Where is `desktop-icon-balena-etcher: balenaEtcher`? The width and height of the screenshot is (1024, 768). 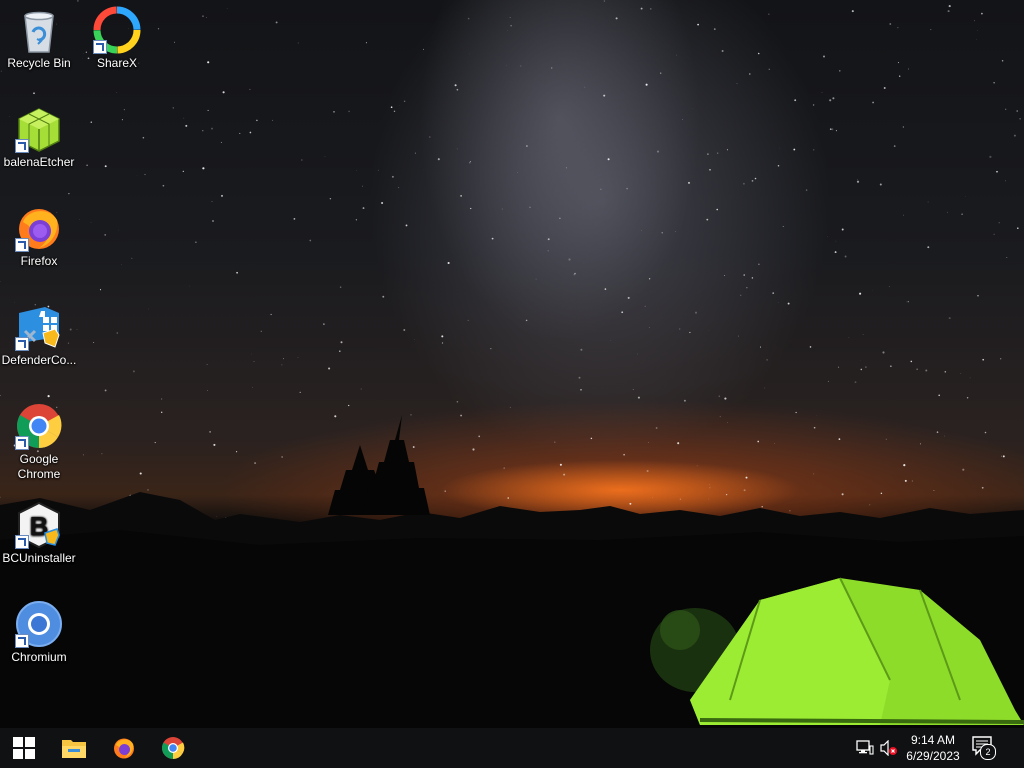
desktop-icon-balena-etcher: balenaEtcher is located at coordinates (39, 137).